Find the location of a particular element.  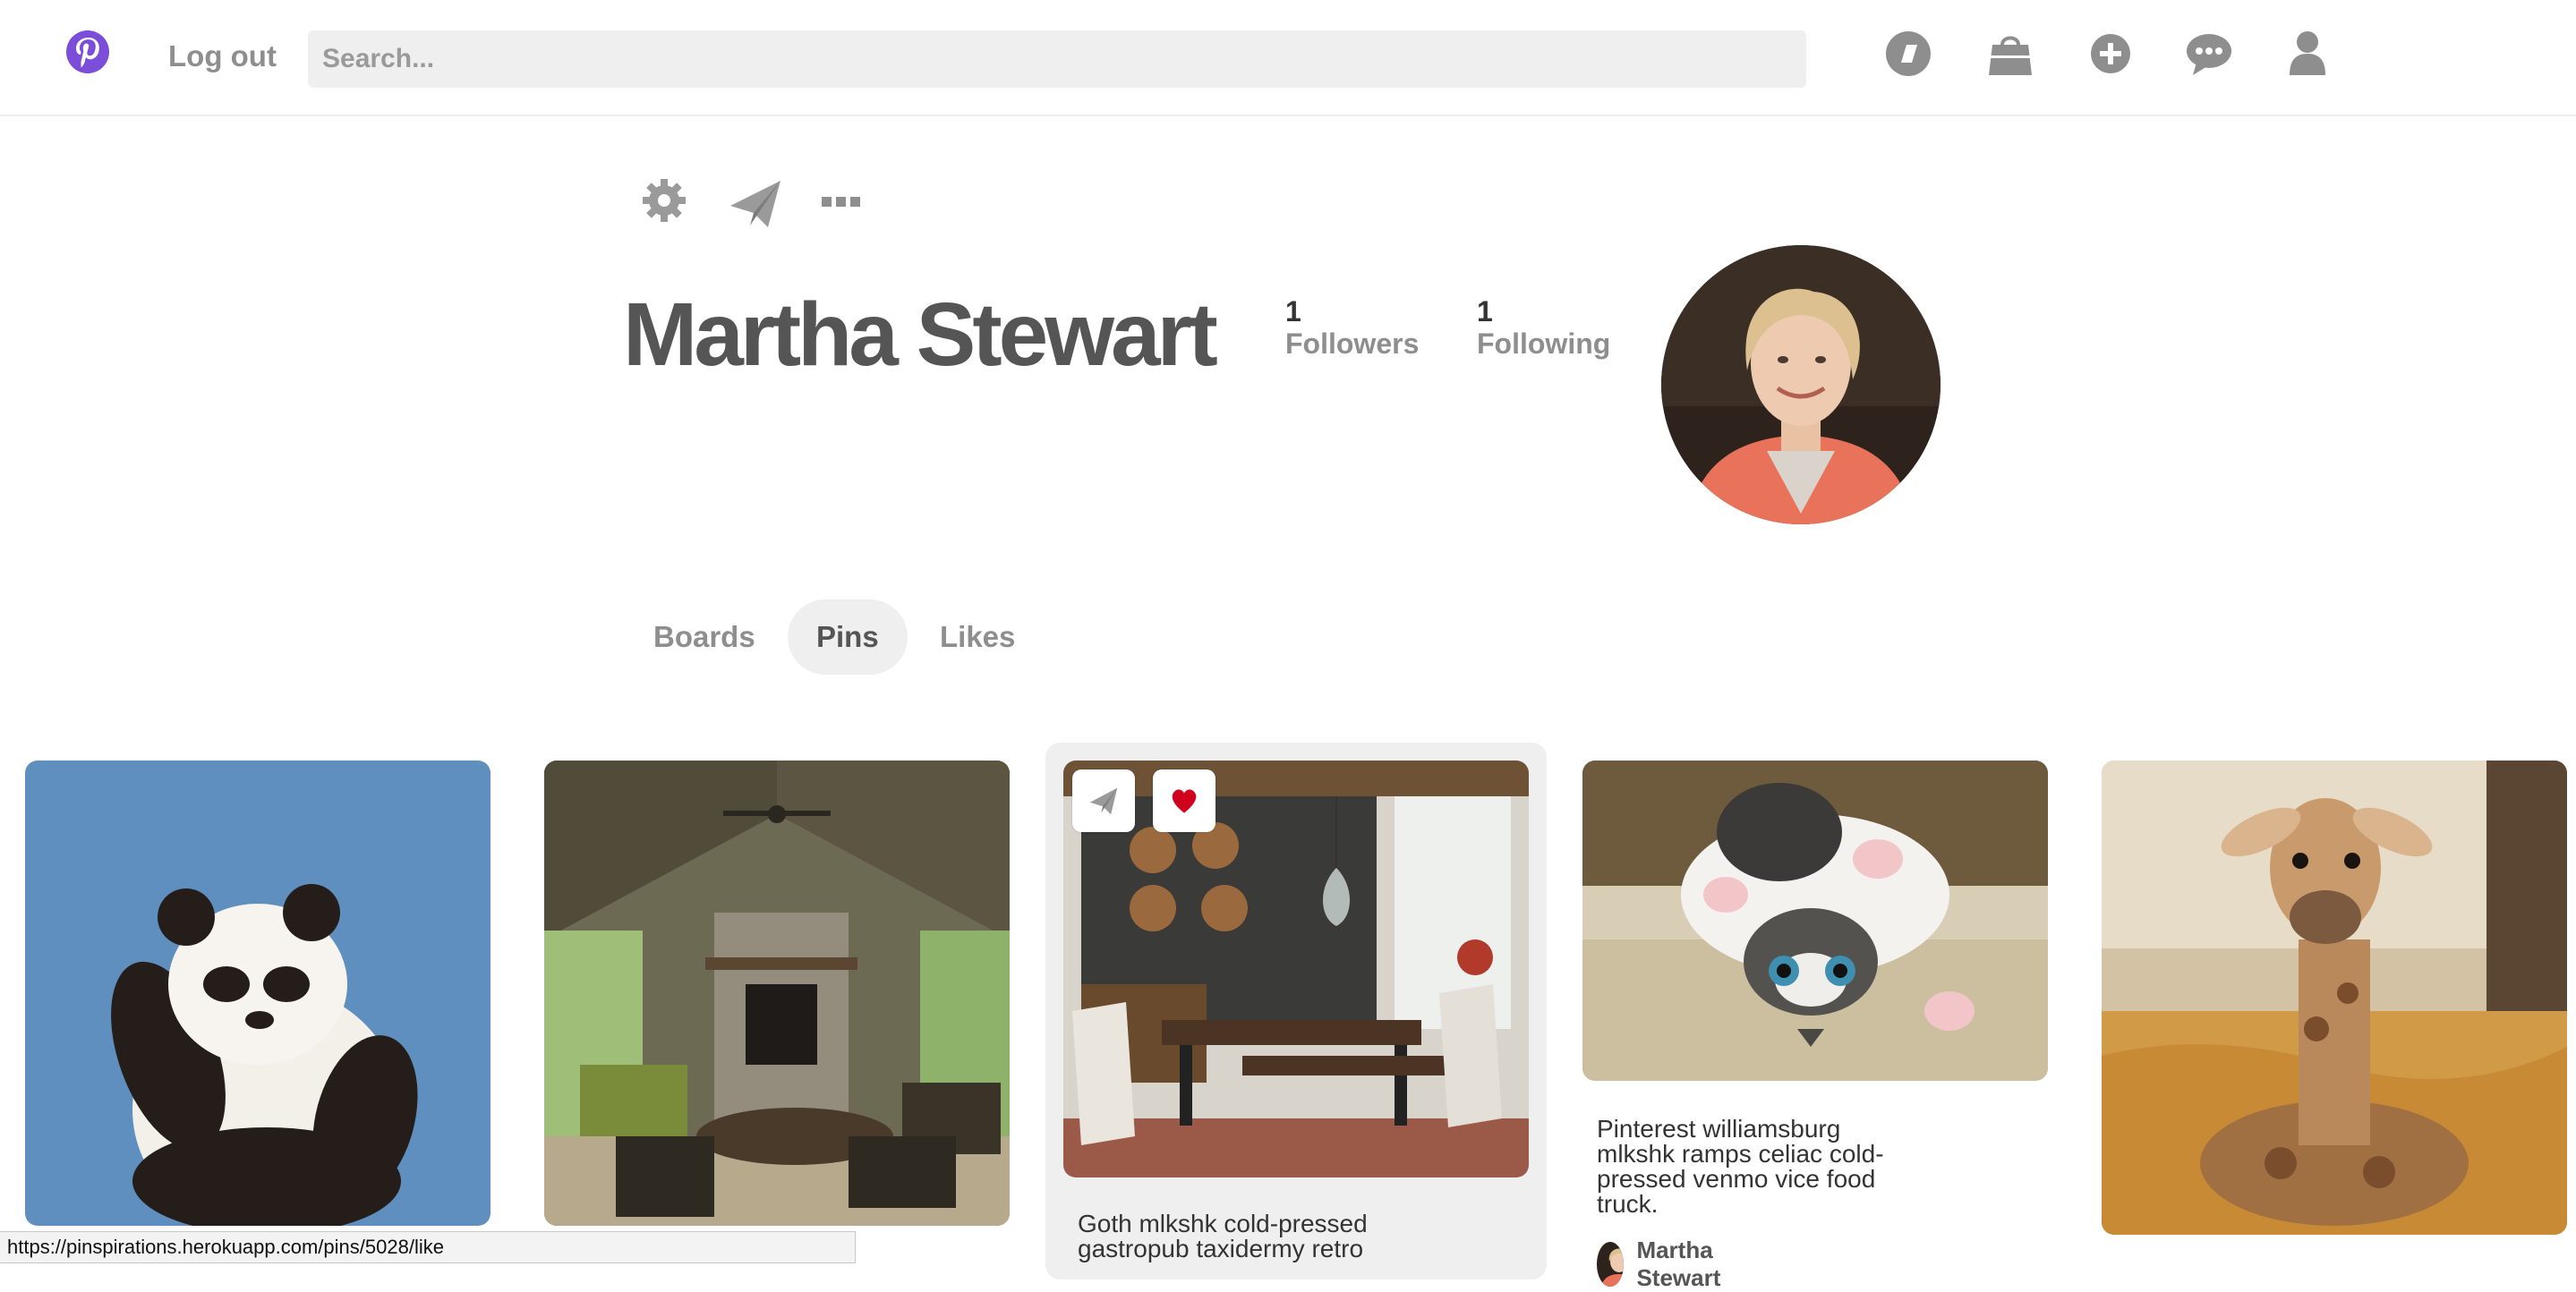

logout-link: Log out is located at coordinates (222, 56).